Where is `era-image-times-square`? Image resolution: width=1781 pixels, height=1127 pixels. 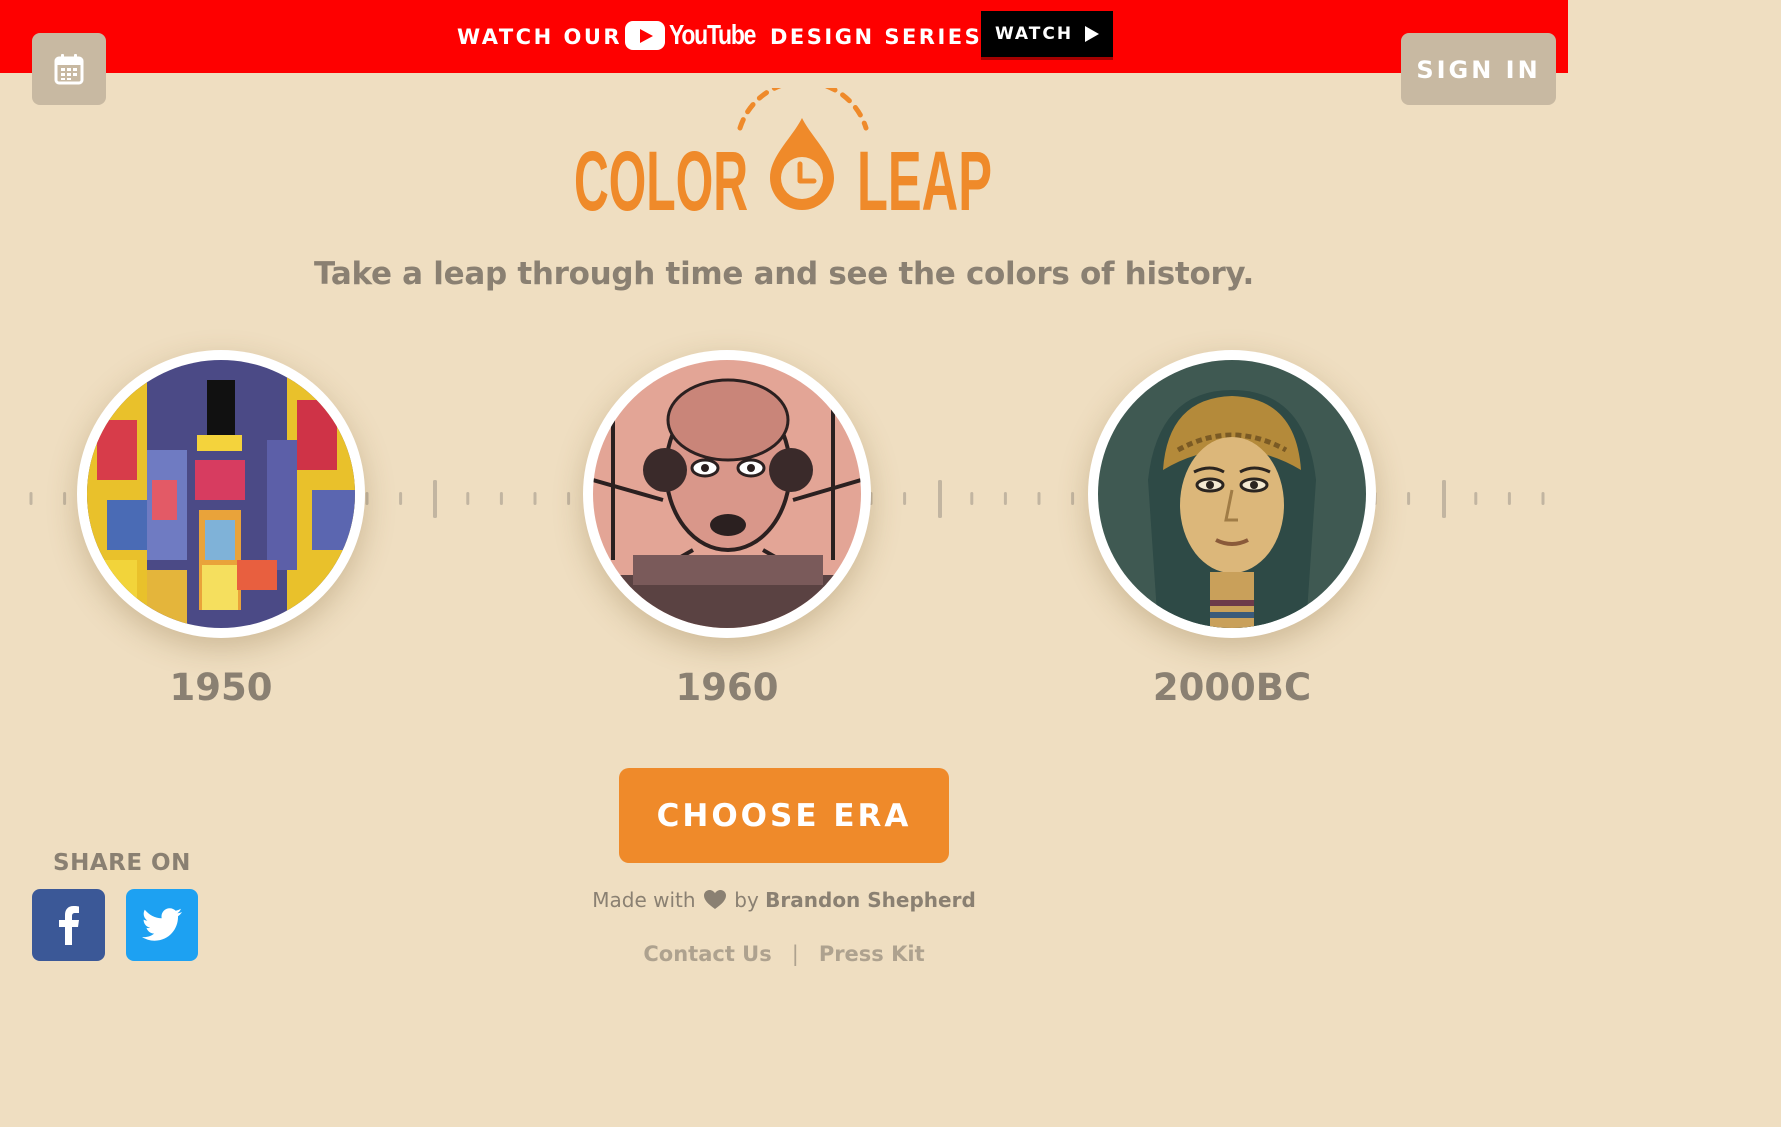
era-image-times-square is located at coordinates (221, 494).